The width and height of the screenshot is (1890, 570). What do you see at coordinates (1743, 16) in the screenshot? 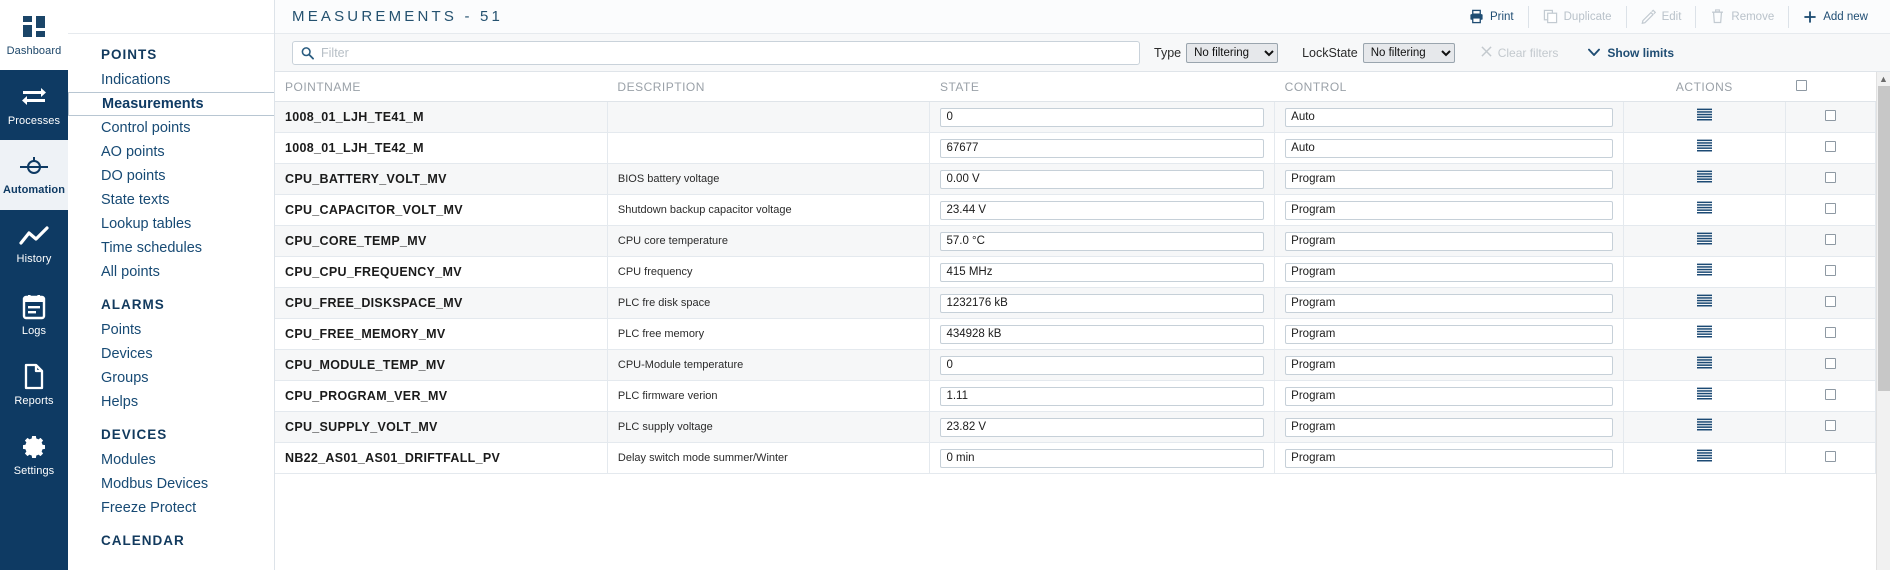
I see `remove-button: Remove` at bounding box center [1743, 16].